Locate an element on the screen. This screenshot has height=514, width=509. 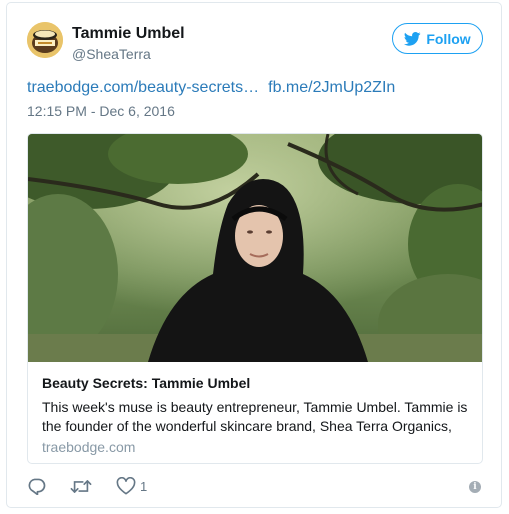
timestamp: 12:15 PM - Dec 6, 2016 is located at coordinates (101, 111).